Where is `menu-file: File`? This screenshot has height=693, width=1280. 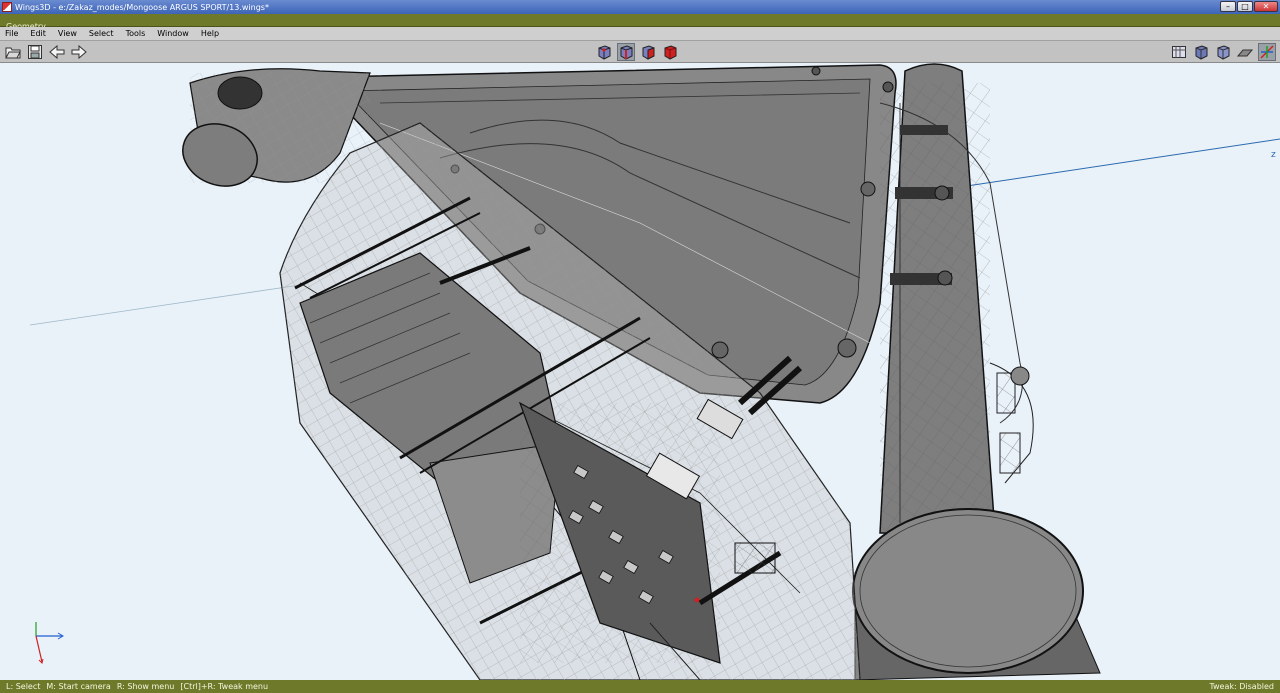 menu-file: File is located at coordinates (12, 34).